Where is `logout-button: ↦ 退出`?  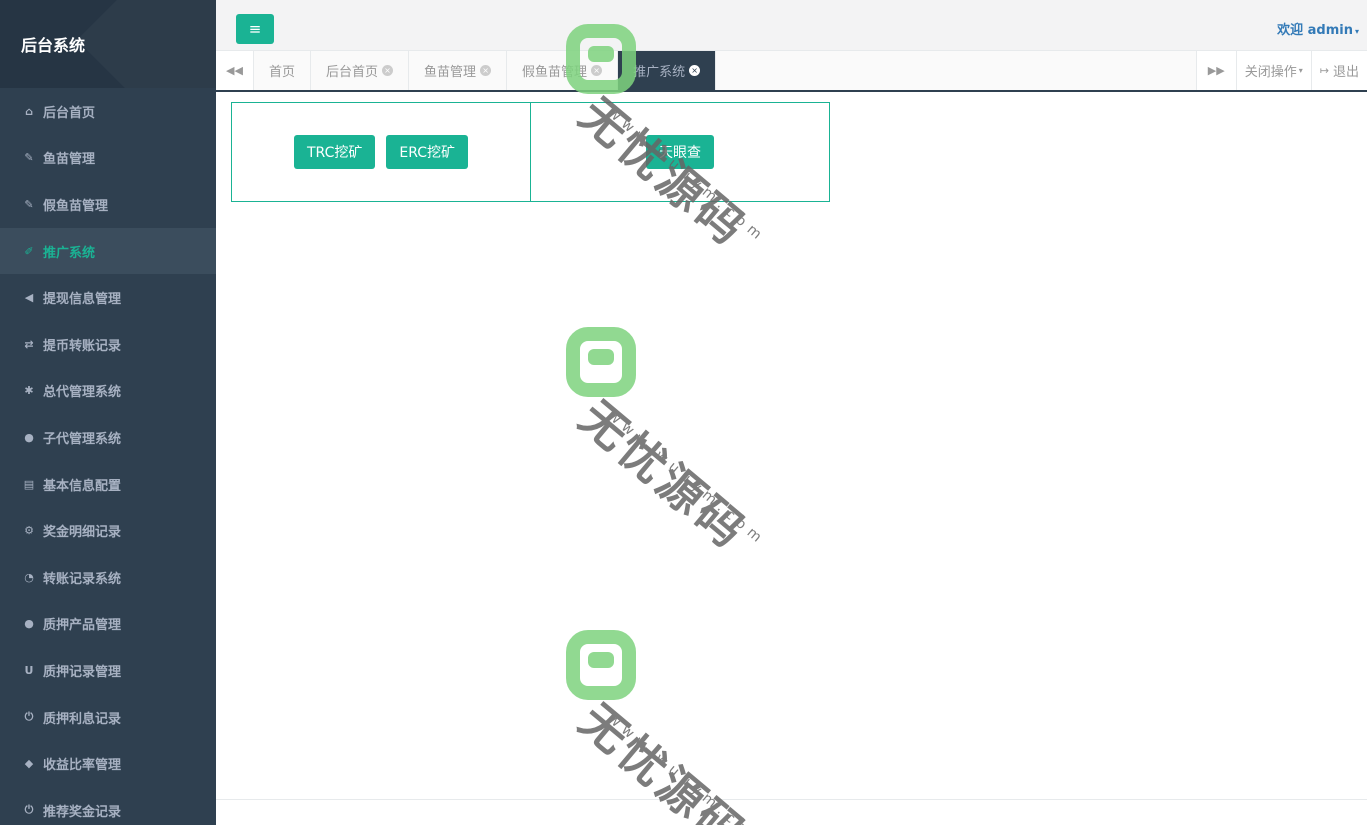
logout-button: ↦ 退出 is located at coordinates (1338, 70).